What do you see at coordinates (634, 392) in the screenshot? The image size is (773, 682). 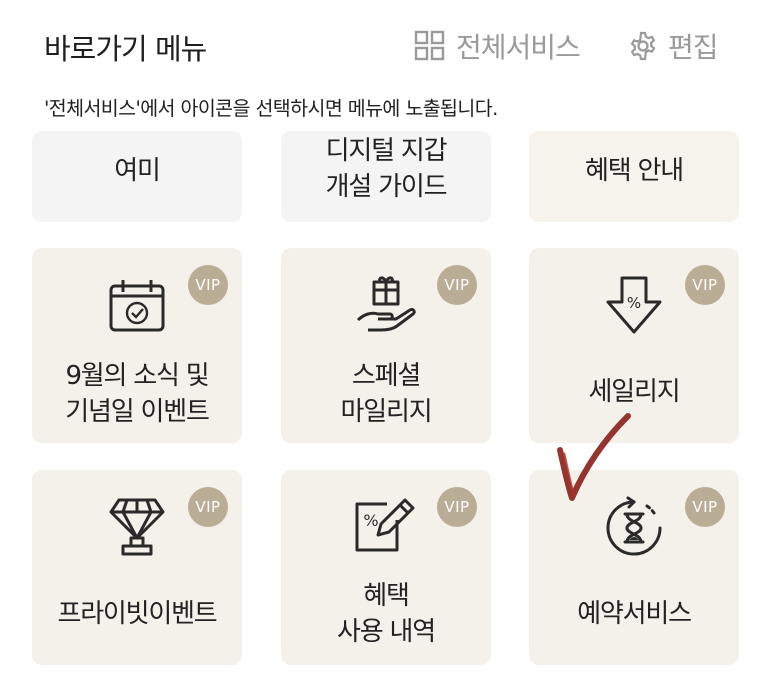 I see `tile-label: 세일리지` at bounding box center [634, 392].